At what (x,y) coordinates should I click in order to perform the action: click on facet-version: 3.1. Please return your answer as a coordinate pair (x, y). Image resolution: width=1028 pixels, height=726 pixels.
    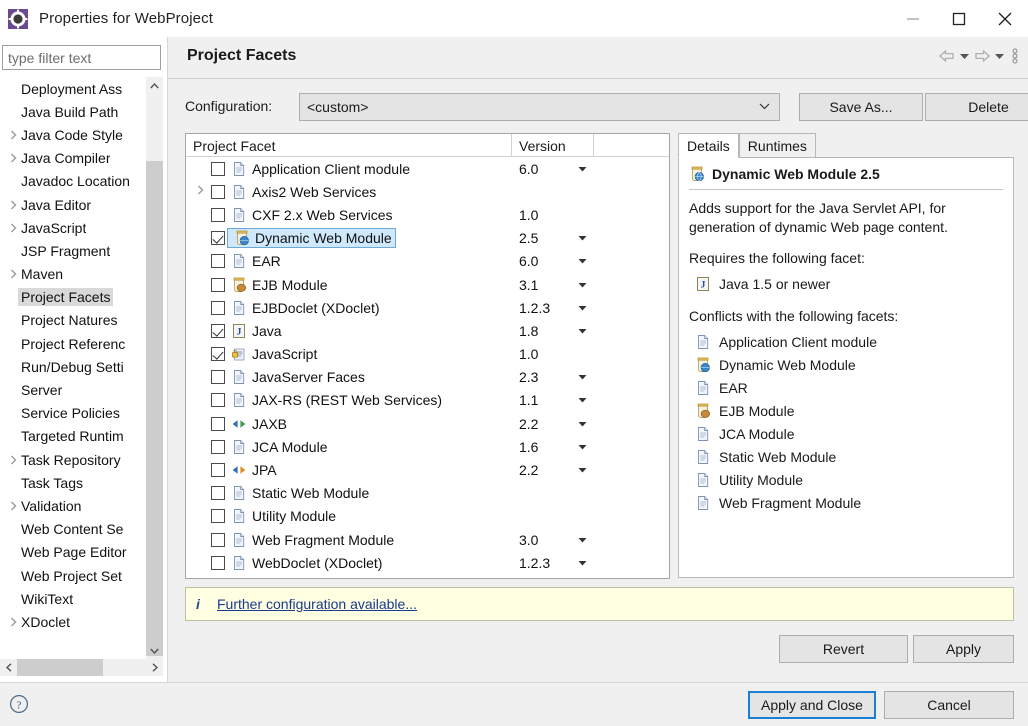
    Looking at the image, I should click on (528, 285).